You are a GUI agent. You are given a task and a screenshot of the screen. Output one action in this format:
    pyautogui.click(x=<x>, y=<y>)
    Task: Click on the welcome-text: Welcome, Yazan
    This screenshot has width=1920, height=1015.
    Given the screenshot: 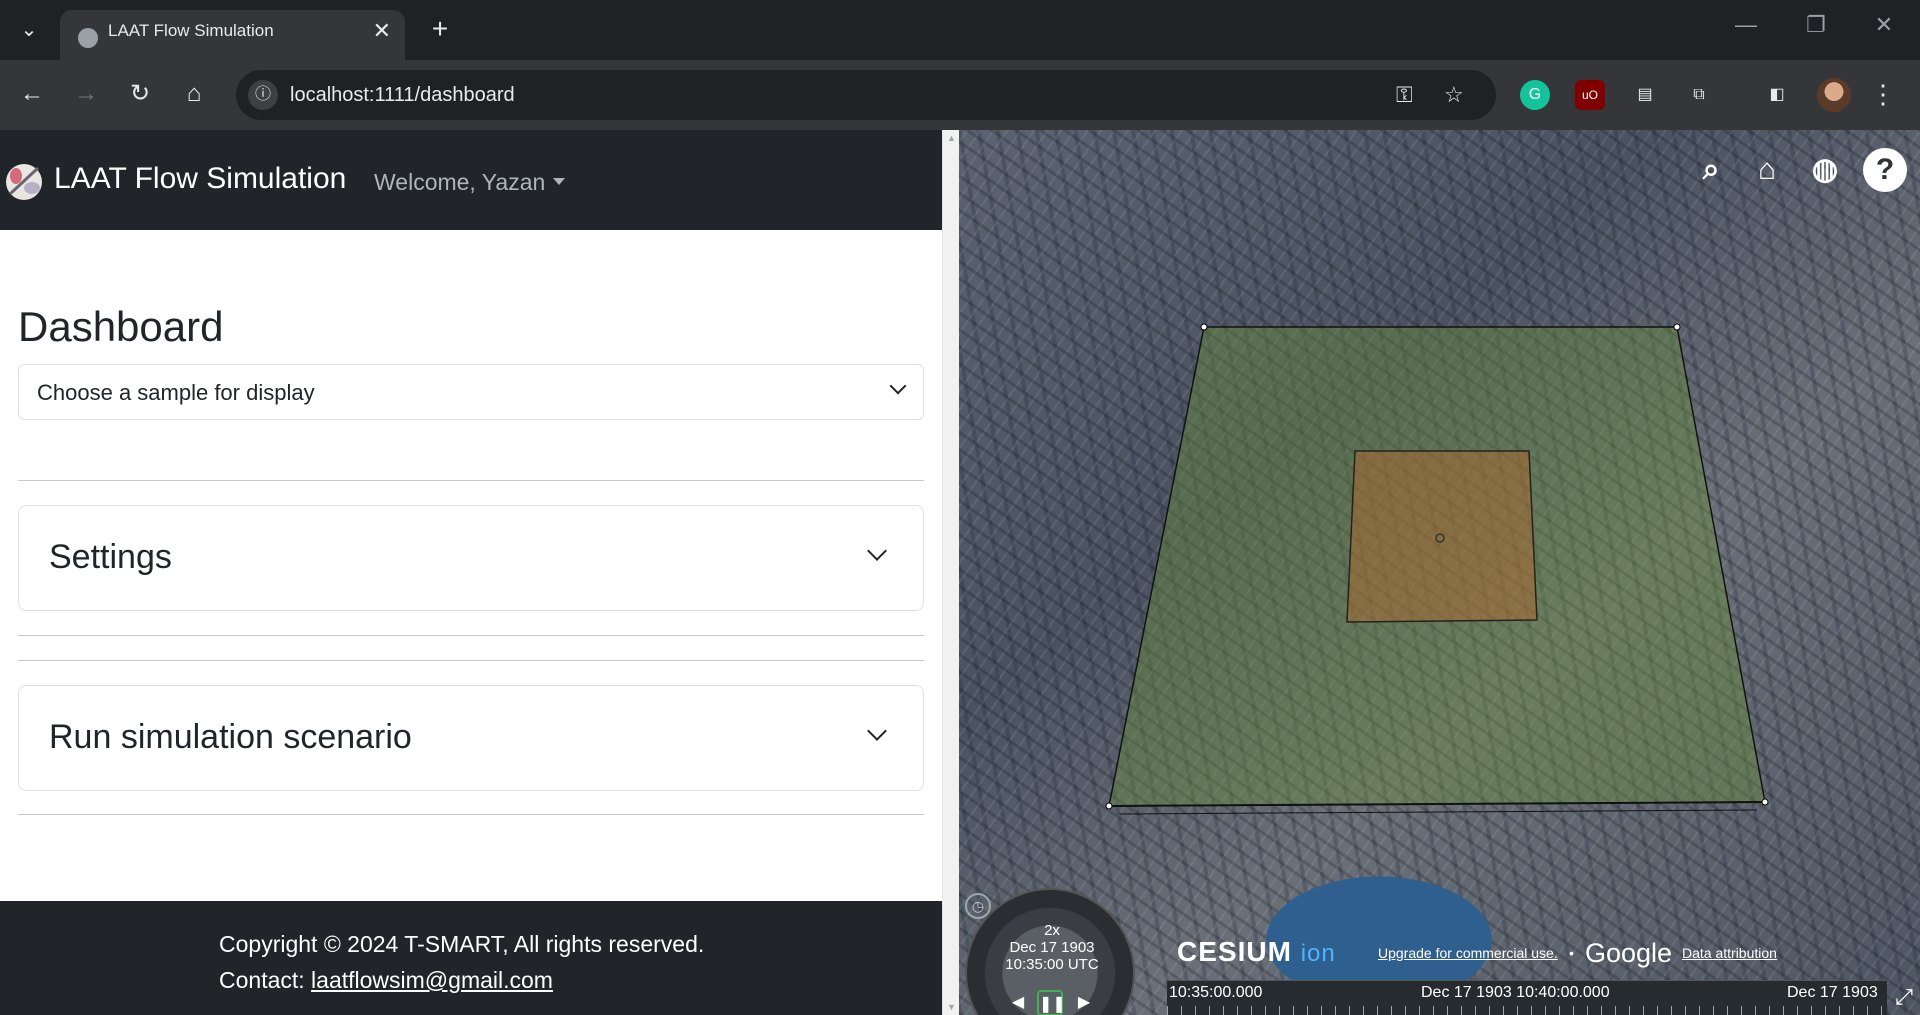 What is the action you would take?
    pyautogui.click(x=460, y=182)
    